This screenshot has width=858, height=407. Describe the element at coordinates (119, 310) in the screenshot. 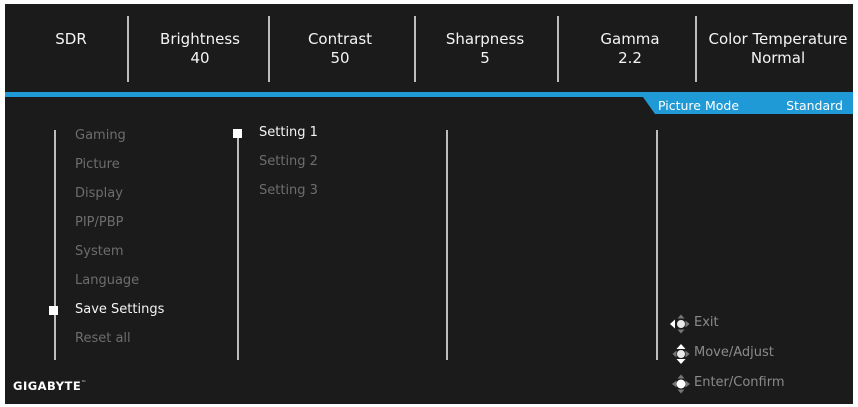

I see `menu-item-save-settings: Save Settings` at that location.